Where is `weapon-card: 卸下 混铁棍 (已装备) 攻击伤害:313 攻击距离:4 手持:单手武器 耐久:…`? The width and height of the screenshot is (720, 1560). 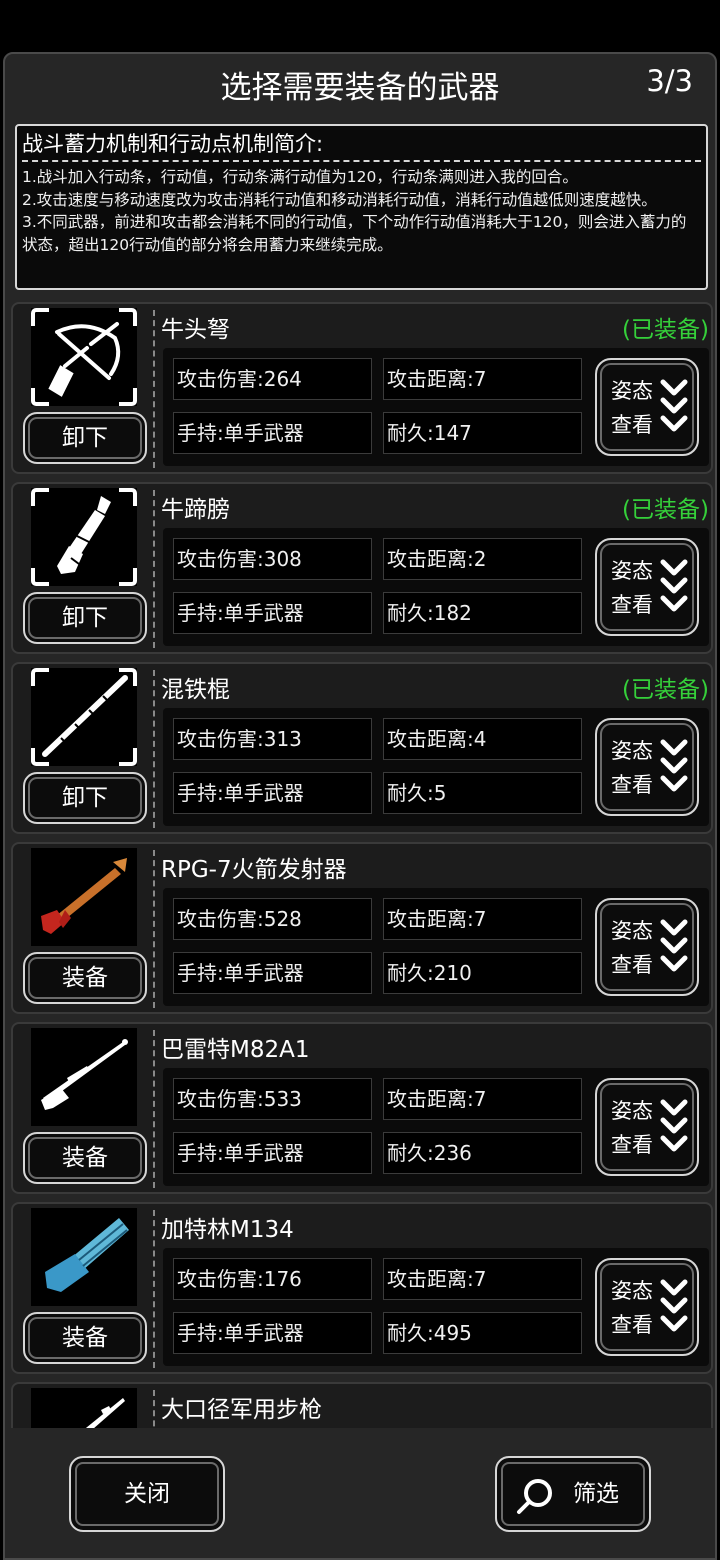
weapon-card: 卸下 混铁棍 (已装备) 攻击伤害:313 攻击距离:4 手持:单手武器 耐久:… is located at coordinates (362, 748).